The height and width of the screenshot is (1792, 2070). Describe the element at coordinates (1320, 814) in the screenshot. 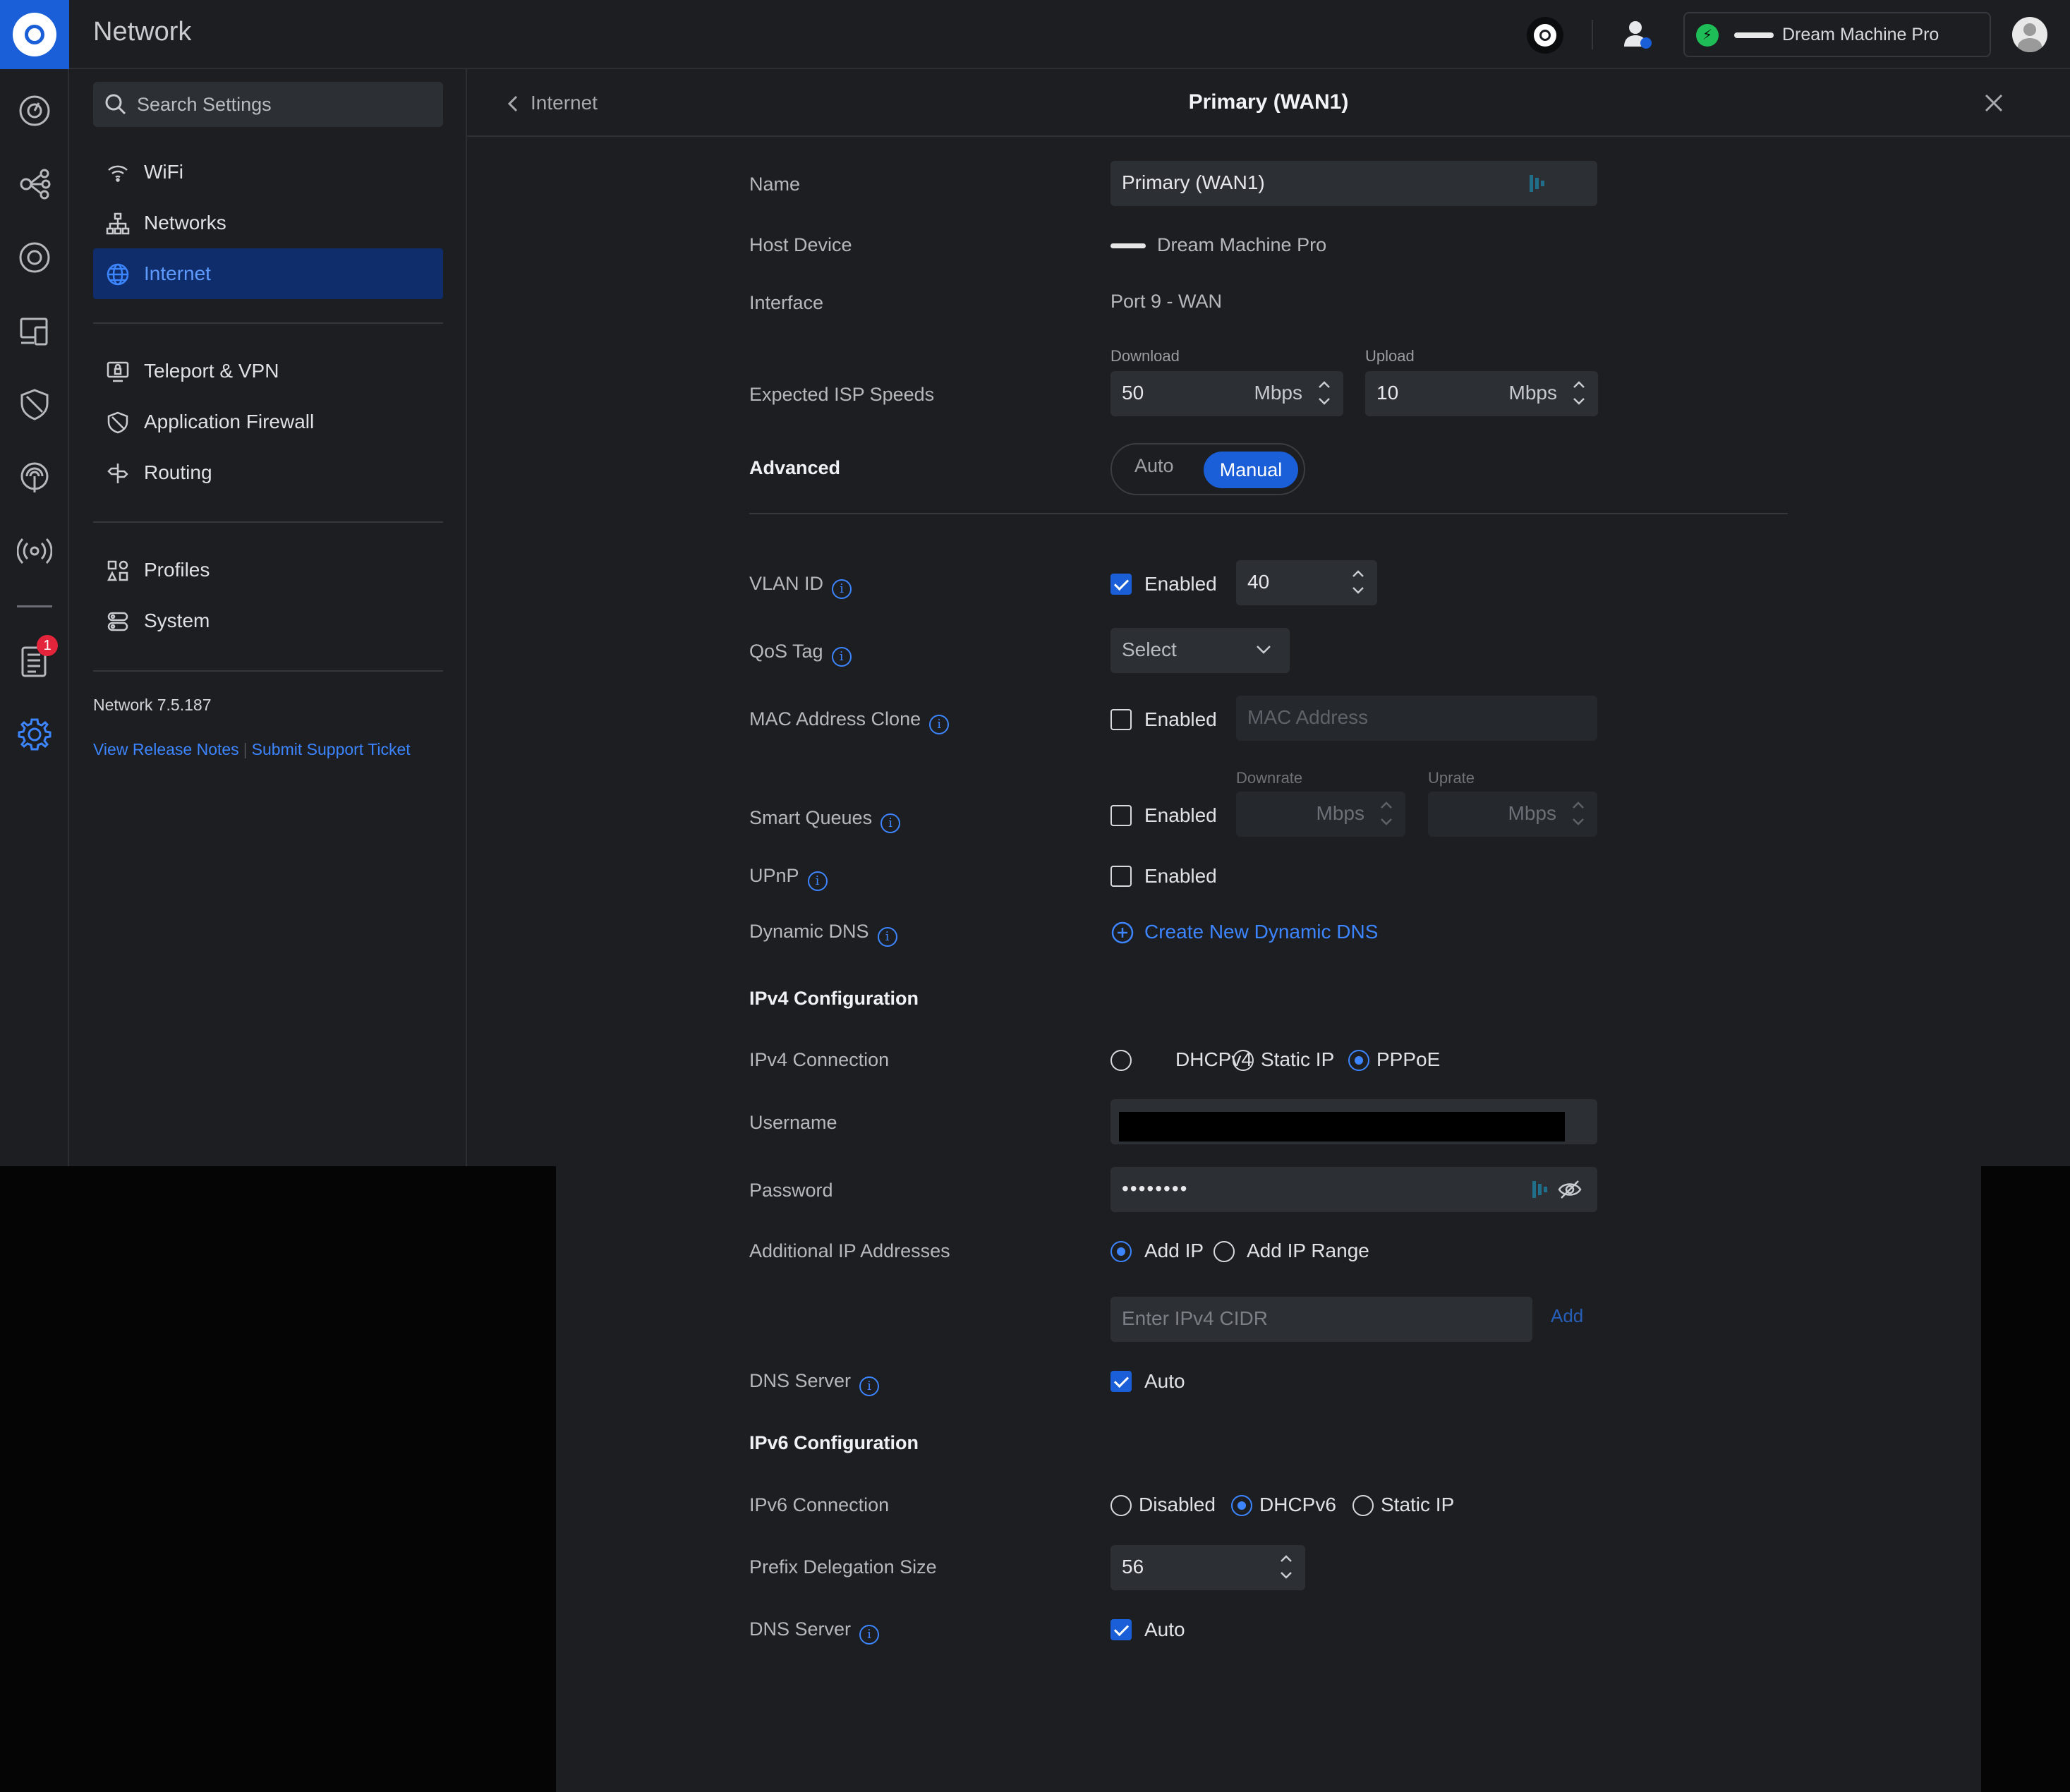

I see `downrate-input: Mbps` at that location.